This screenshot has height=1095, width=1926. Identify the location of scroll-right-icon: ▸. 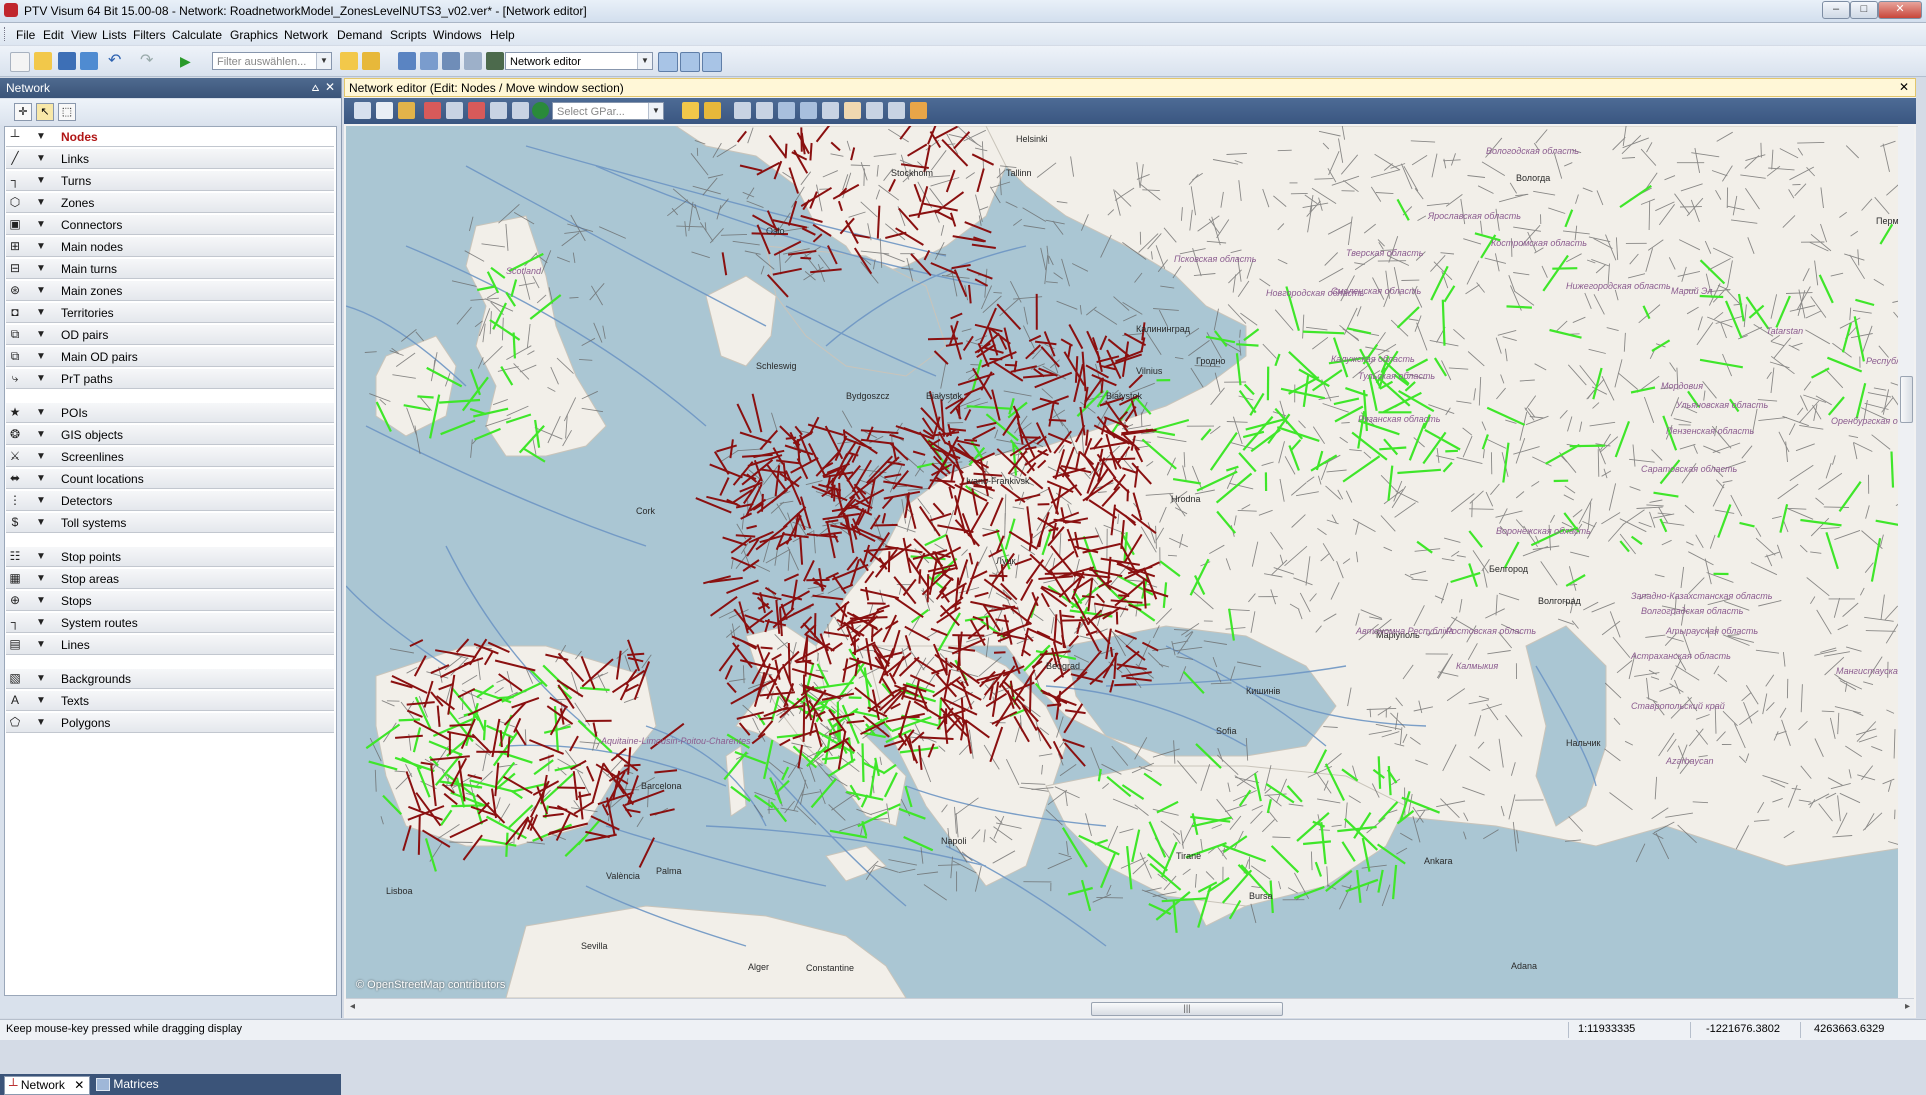
(1907, 1006).